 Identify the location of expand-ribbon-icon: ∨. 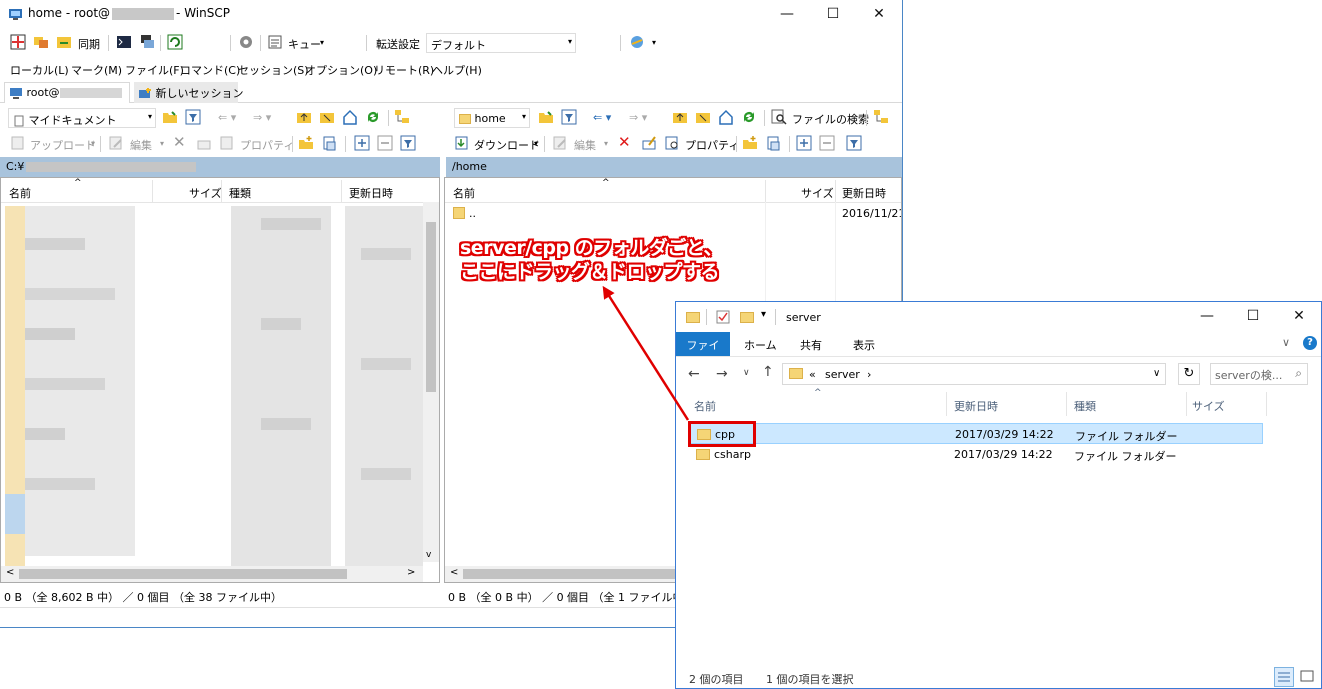
(1286, 342).